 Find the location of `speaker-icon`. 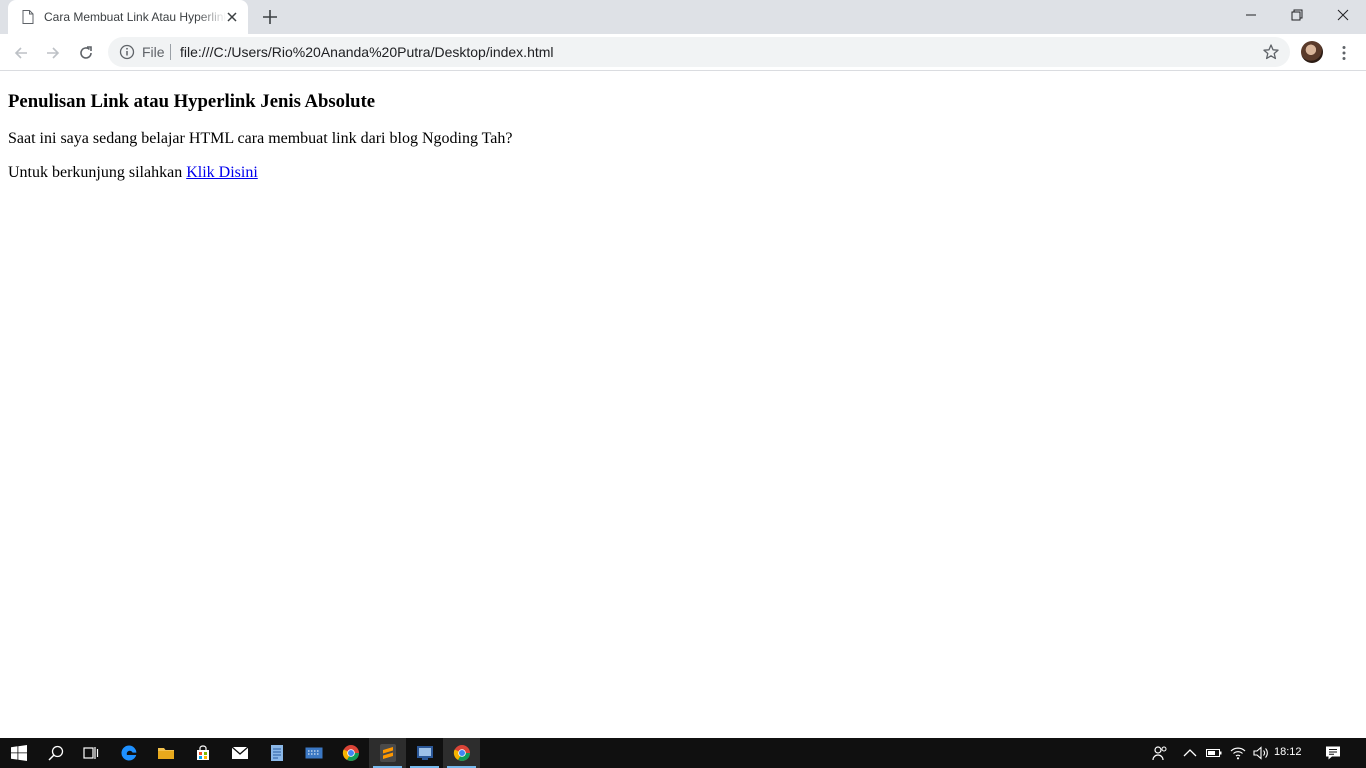

speaker-icon is located at coordinates (1260, 753).